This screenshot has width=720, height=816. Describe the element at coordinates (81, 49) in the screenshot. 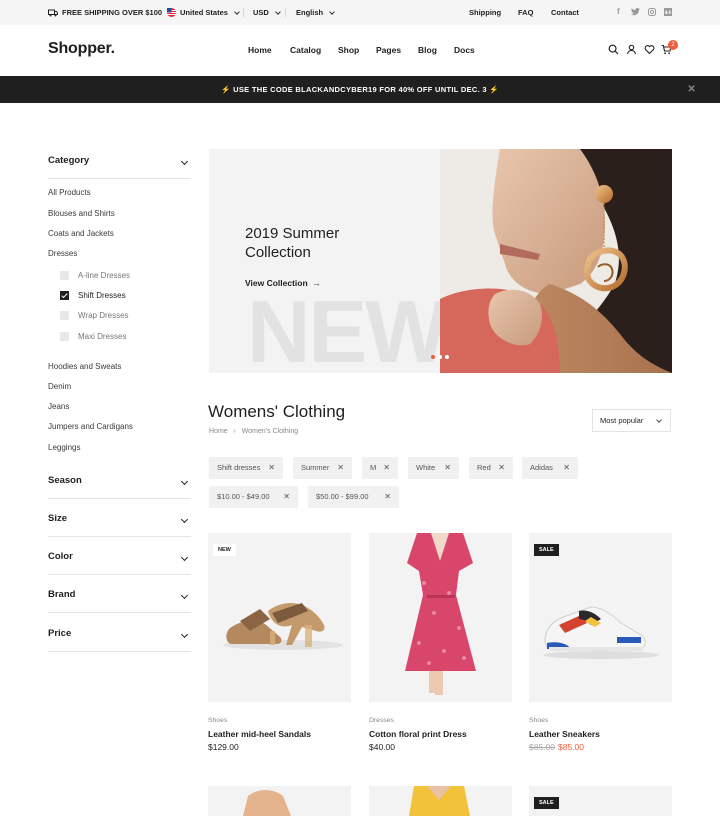

I see `logo: Shopper.` at that location.